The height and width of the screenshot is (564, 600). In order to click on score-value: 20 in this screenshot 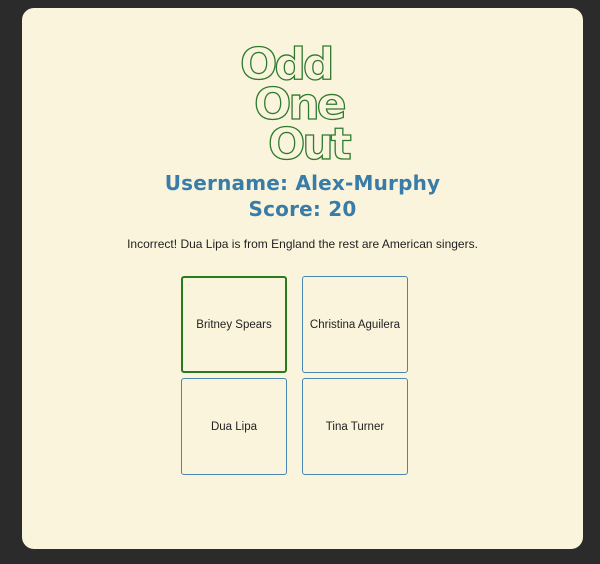, I will do `click(342, 209)`.